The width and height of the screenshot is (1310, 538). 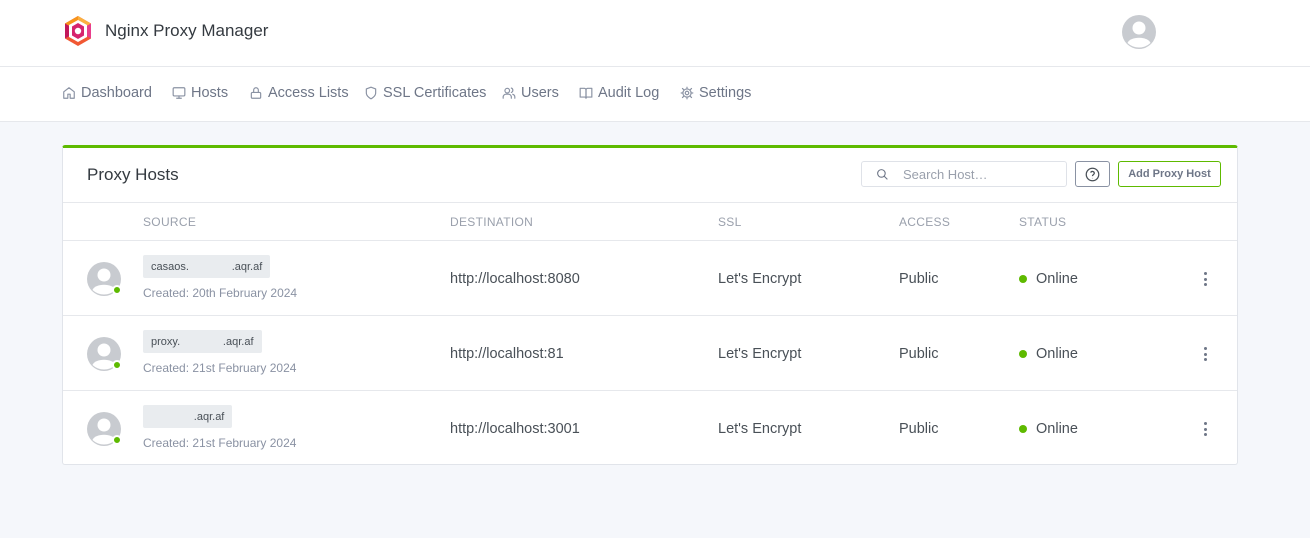 I want to click on card-header: Proxy Hosts Add Proxy Host, so click(x=650, y=175).